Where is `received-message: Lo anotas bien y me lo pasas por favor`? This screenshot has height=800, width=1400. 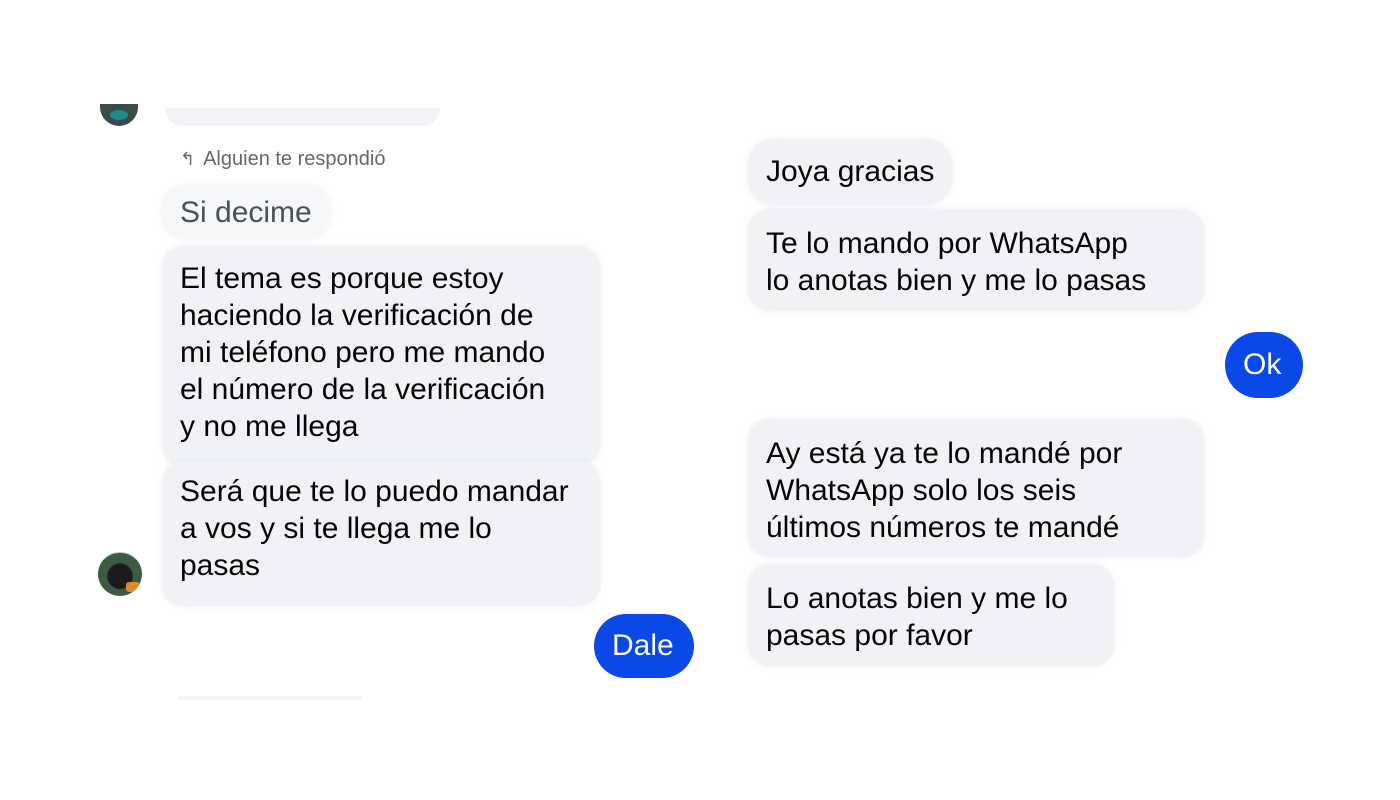 received-message: Lo anotas bien y me lo pasas por favor is located at coordinates (931, 615).